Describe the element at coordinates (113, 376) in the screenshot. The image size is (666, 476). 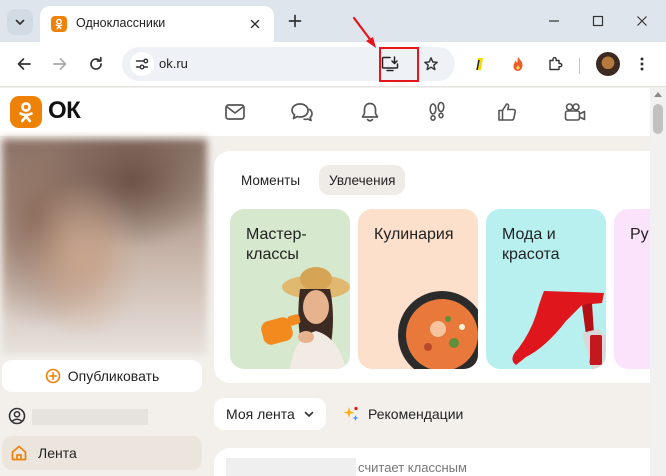
I see `publish-label: Опубликовать` at that location.